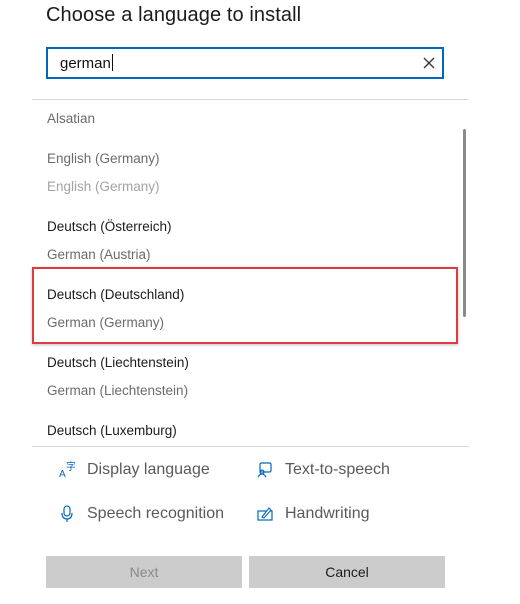 This screenshot has height=604, width=520. What do you see at coordinates (112, 430) in the screenshot?
I see `list-item-deutsch-luxemburg: Deutsch (Luxemburg)` at bounding box center [112, 430].